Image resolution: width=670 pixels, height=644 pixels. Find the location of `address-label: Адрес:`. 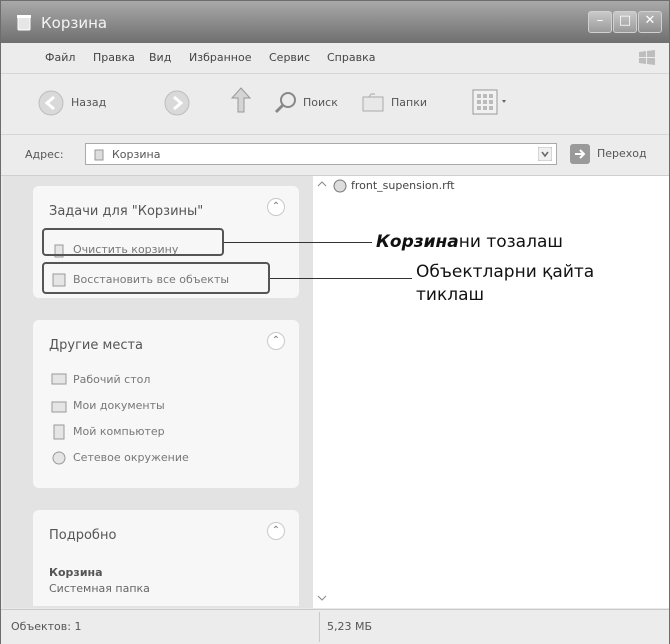

address-label: Адрес: is located at coordinates (44, 154).